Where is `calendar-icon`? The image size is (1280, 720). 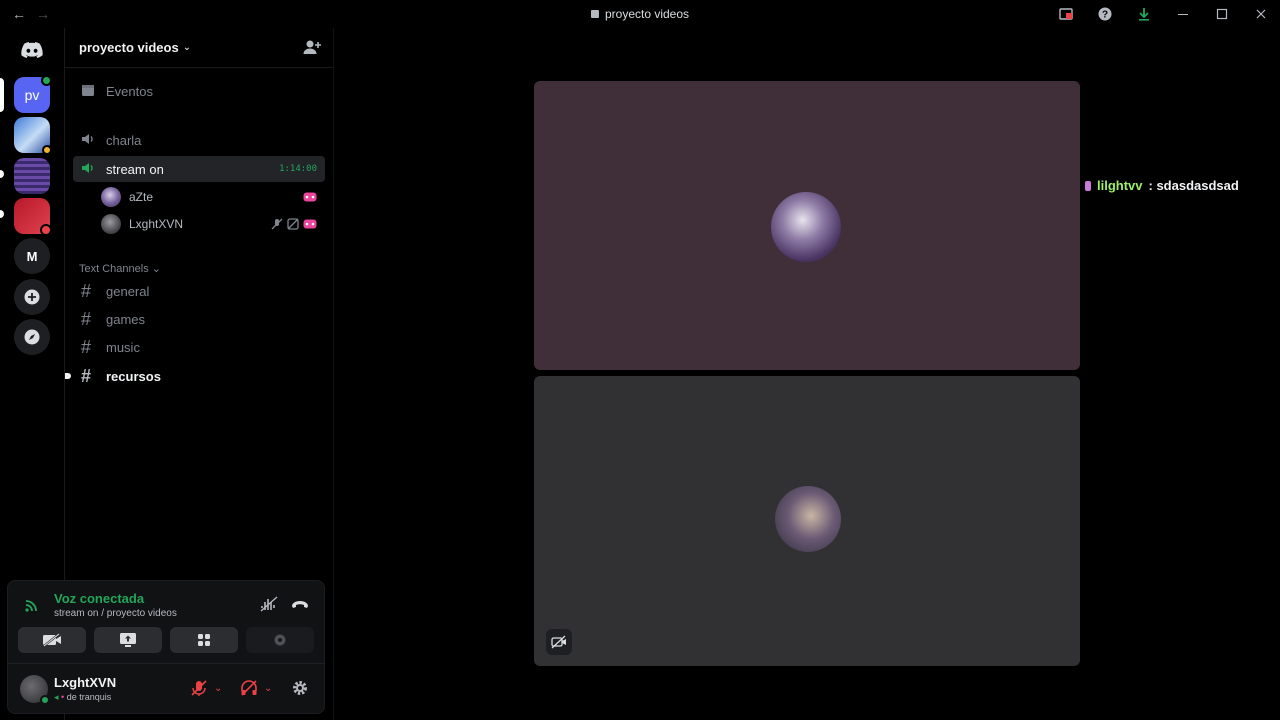
calendar-icon is located at coordinates (92, 91).